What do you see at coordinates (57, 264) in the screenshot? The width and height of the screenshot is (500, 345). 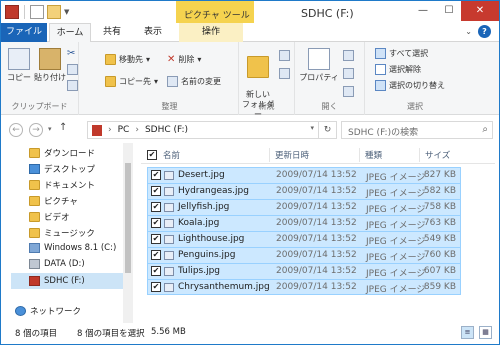 I see `nav-item-drive-d: DATA (D:)` at bounding box center [57, 264].